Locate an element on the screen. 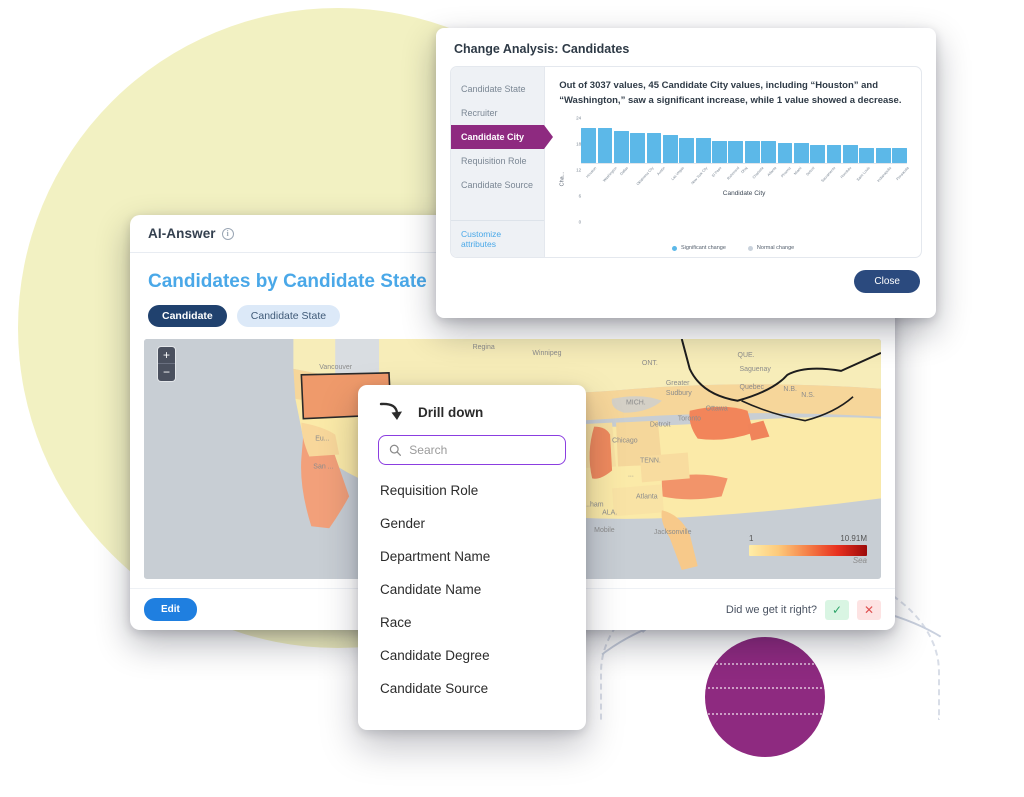  drill-down-item: Race is located at coordinates (472, 622).